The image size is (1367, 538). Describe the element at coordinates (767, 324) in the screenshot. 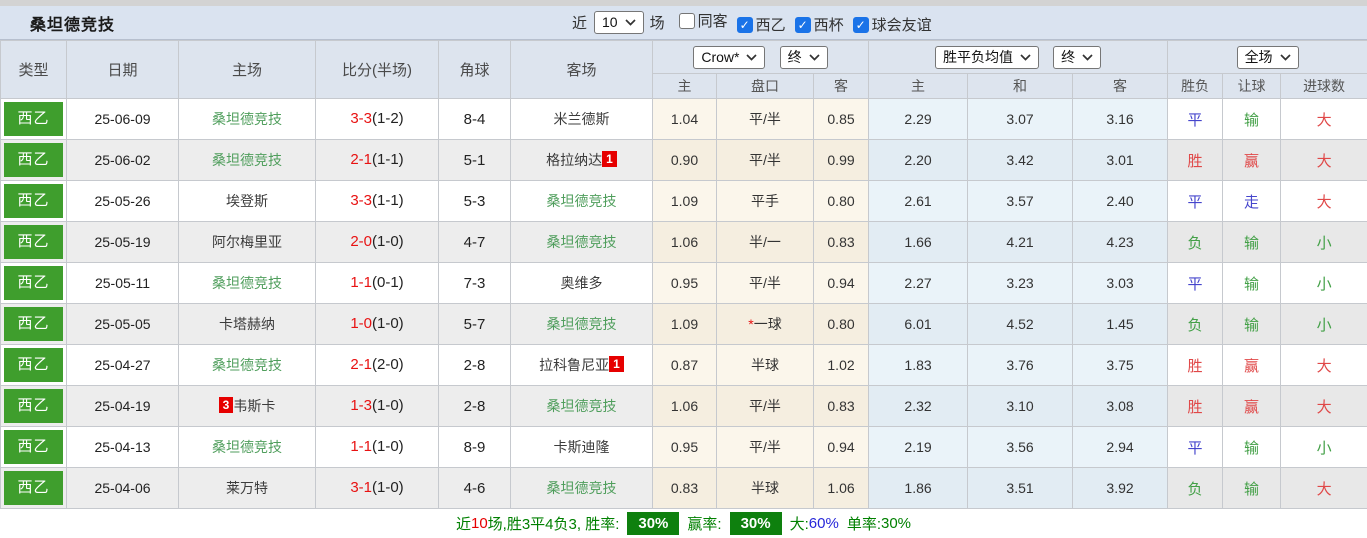

I see `handicap-value: 一球` at that location.